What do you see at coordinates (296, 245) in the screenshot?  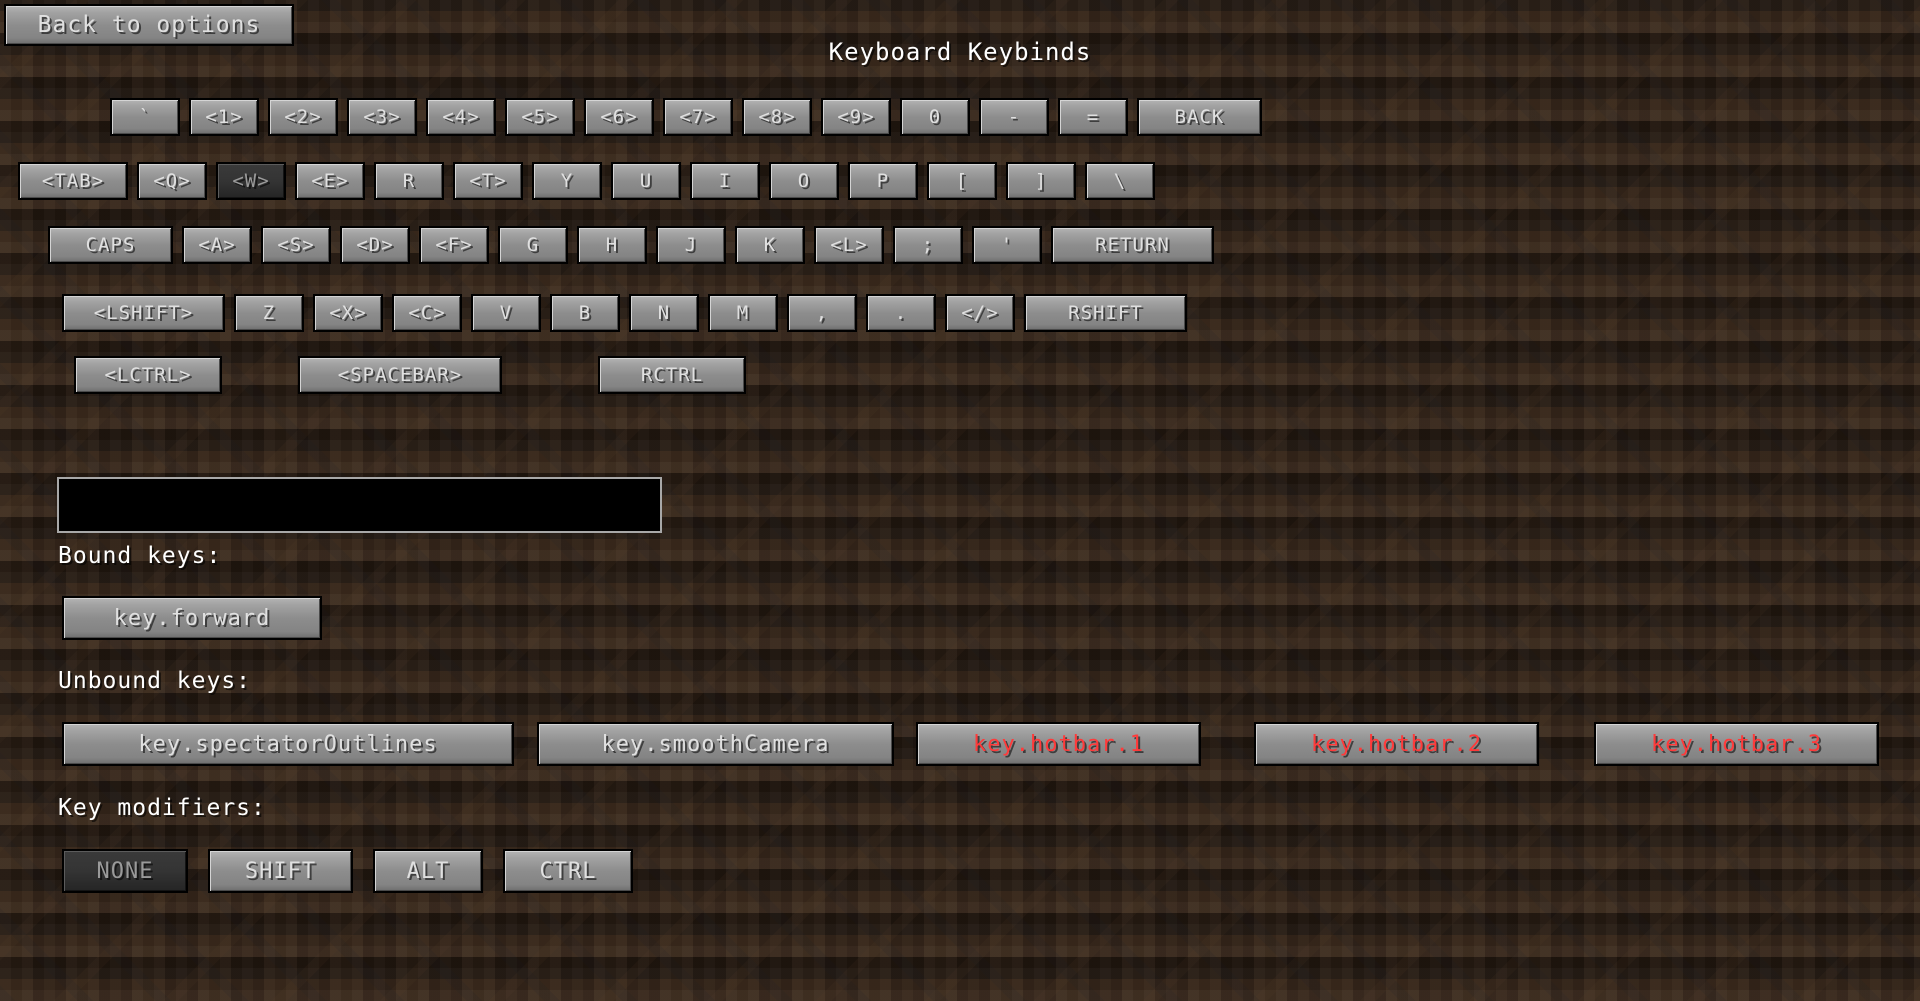 I see `key-s: <S>` at bounding box center [296, 245].